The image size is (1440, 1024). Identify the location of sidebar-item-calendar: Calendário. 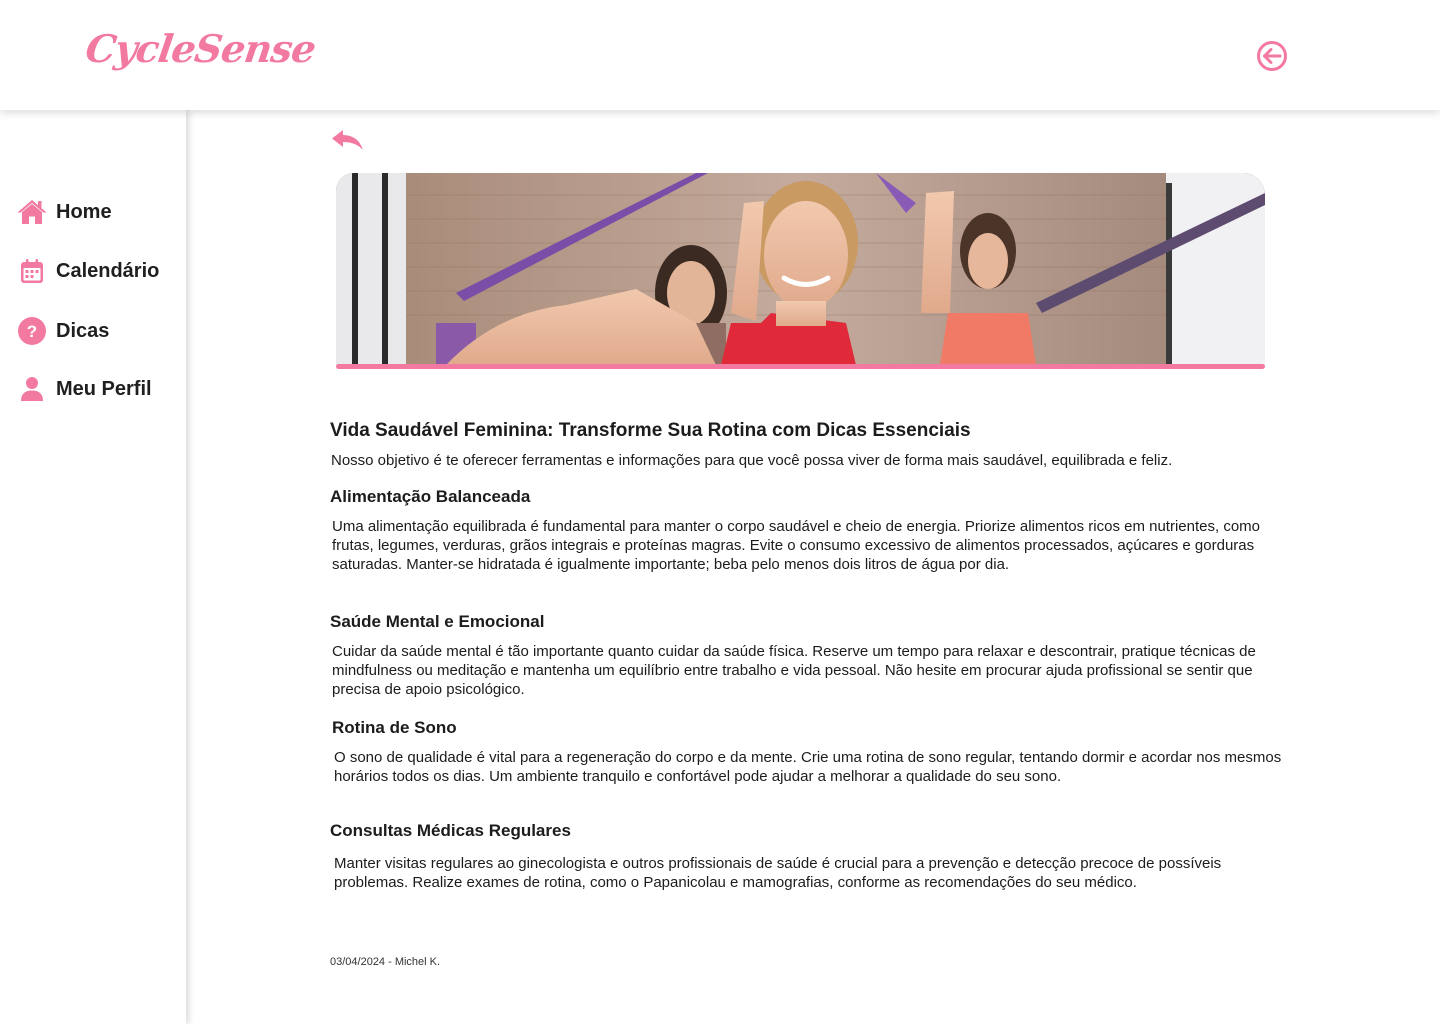
(87, 271).